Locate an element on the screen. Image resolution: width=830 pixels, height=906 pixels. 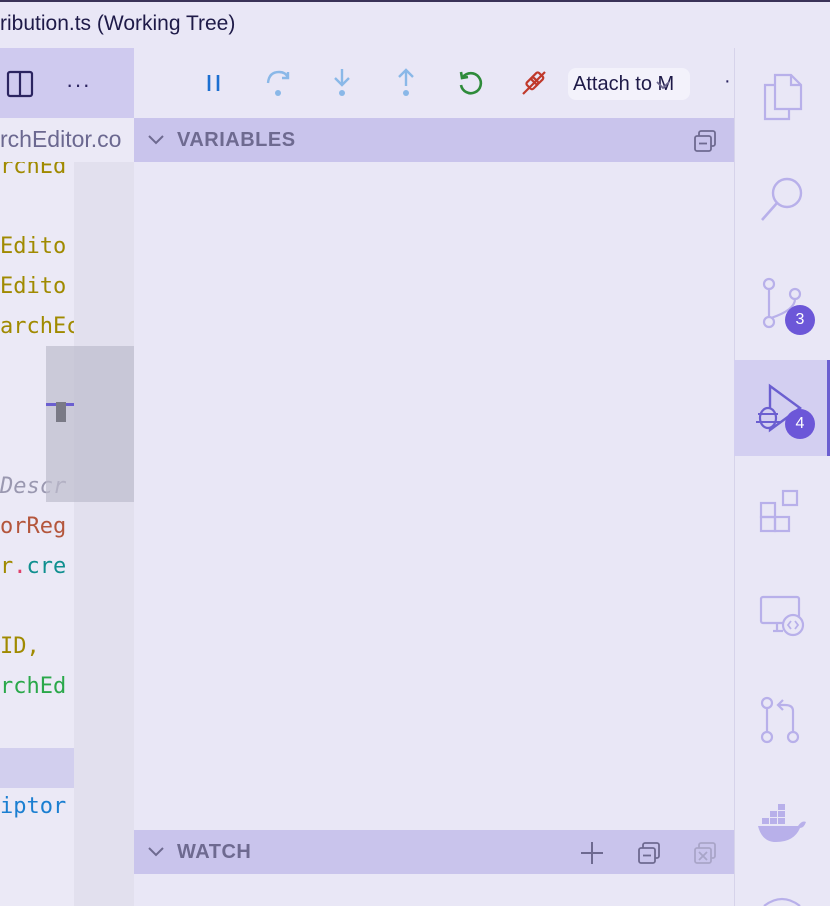
docker-button is located at coordinates (782, 824).